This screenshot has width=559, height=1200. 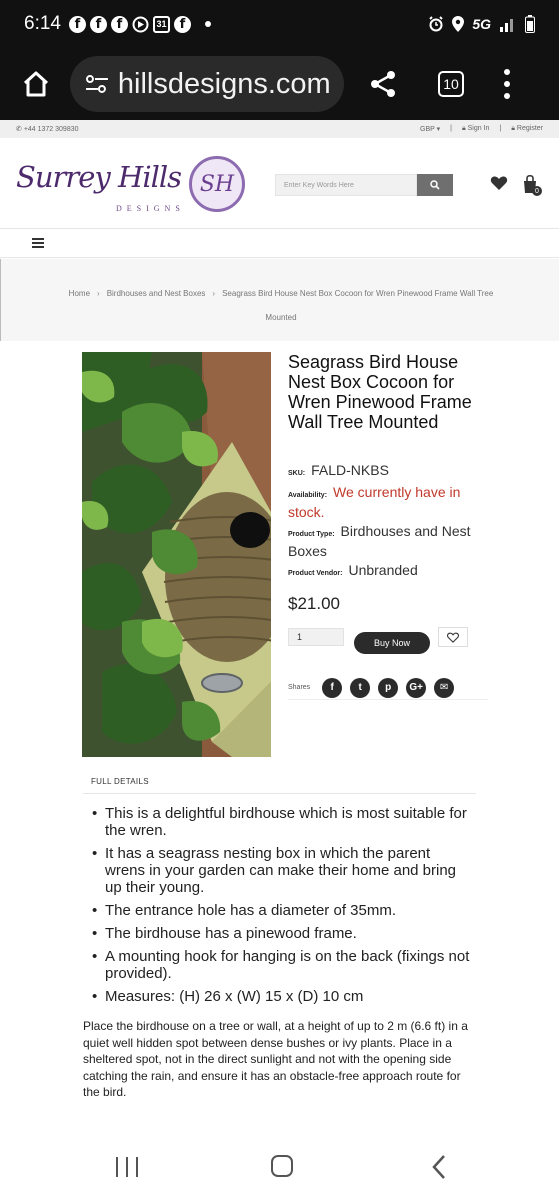 I want to click on browser-home-button, so click(x=36, y=84).